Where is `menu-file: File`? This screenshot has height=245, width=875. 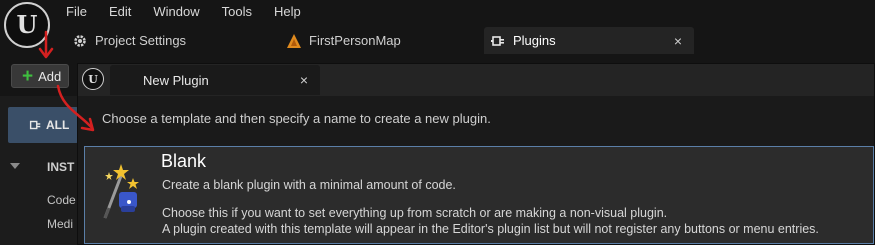 menu-file: File is located at coordinates (76, 12).